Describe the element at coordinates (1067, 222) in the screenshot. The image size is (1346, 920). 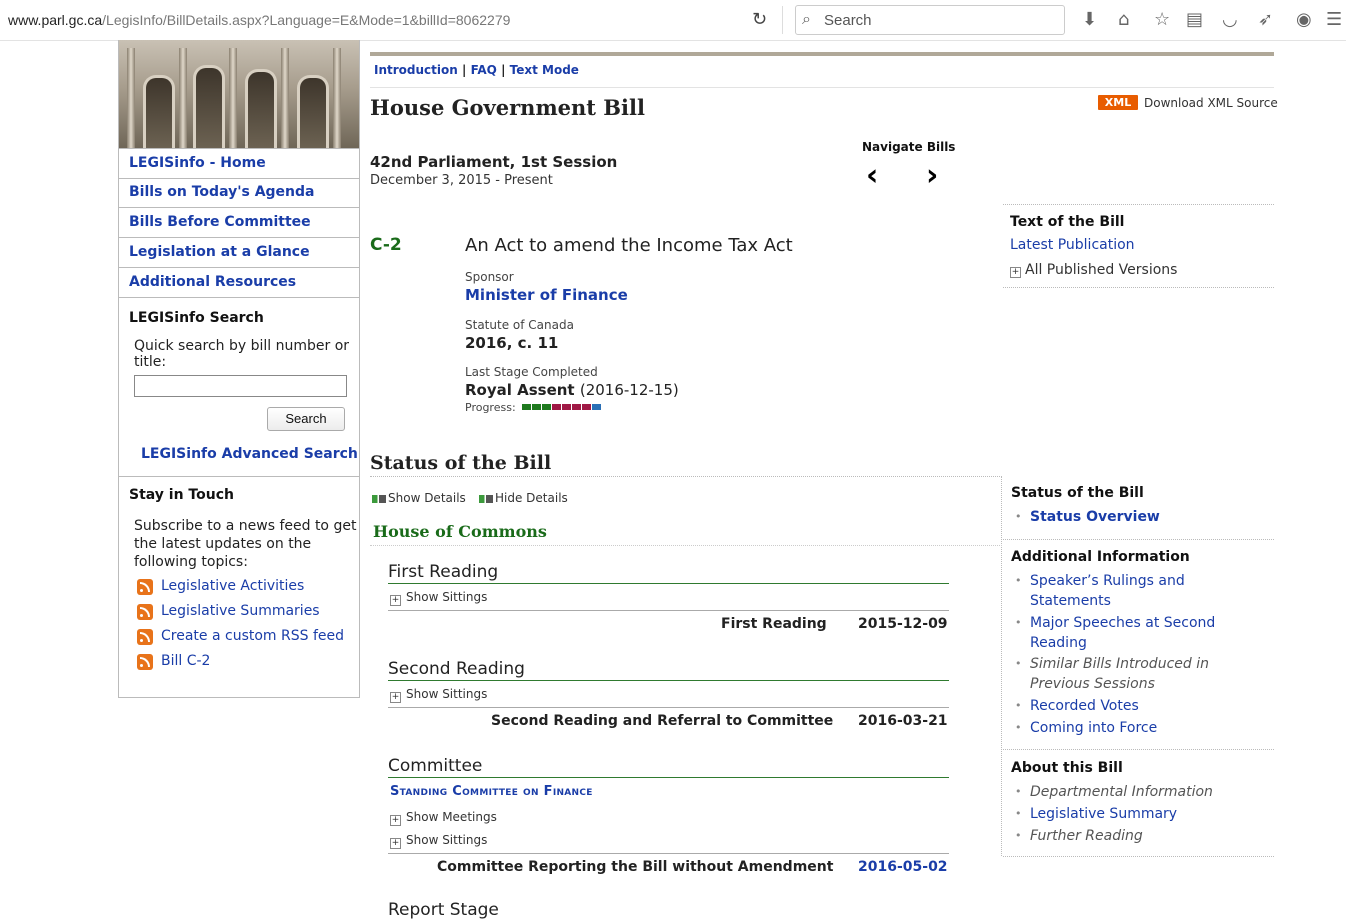
I see `text-of-bill-heading: Text of the Bill` at that location.